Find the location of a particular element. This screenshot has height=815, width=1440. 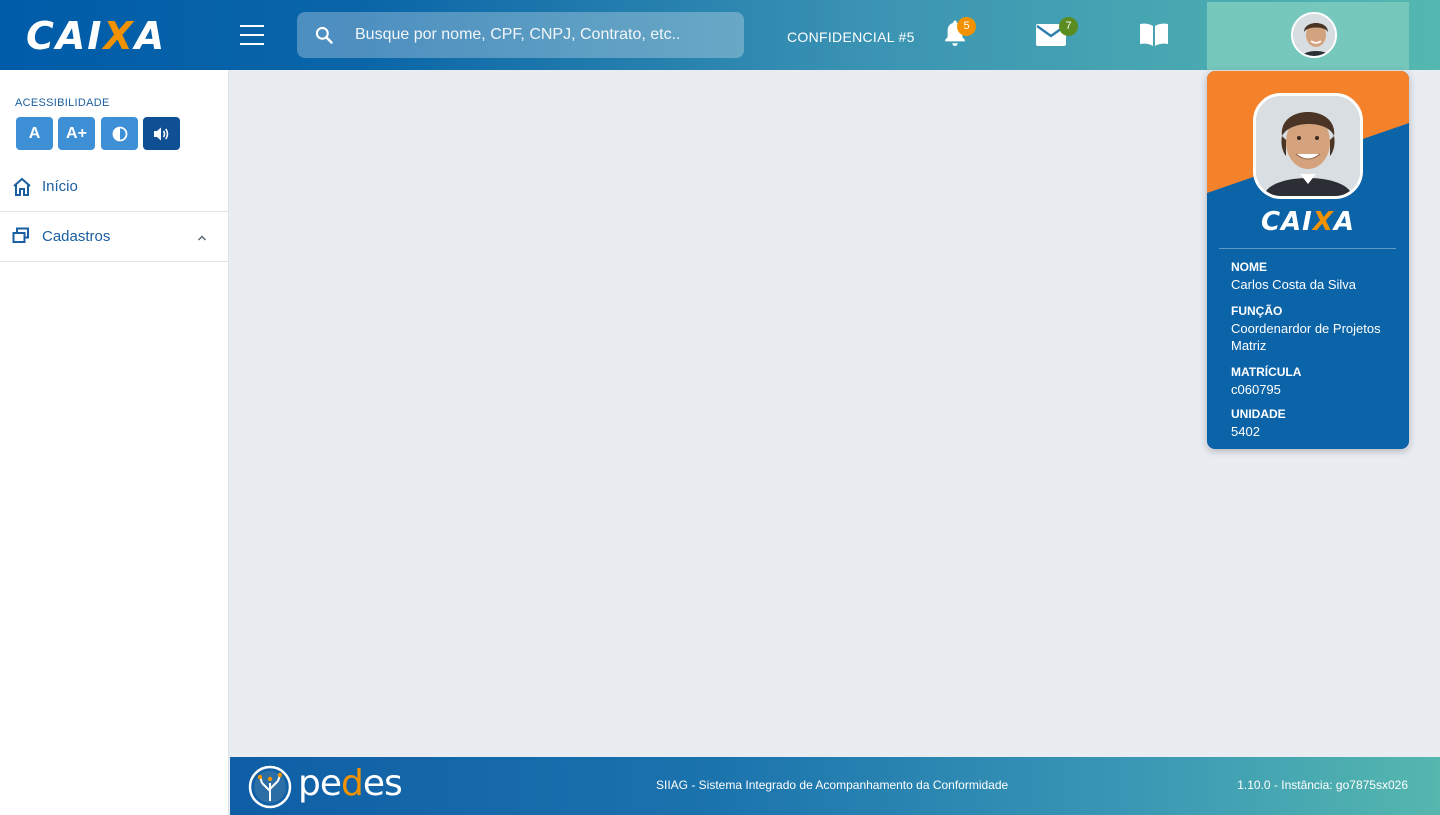

contrast-button is located at coordinates (119, 133).